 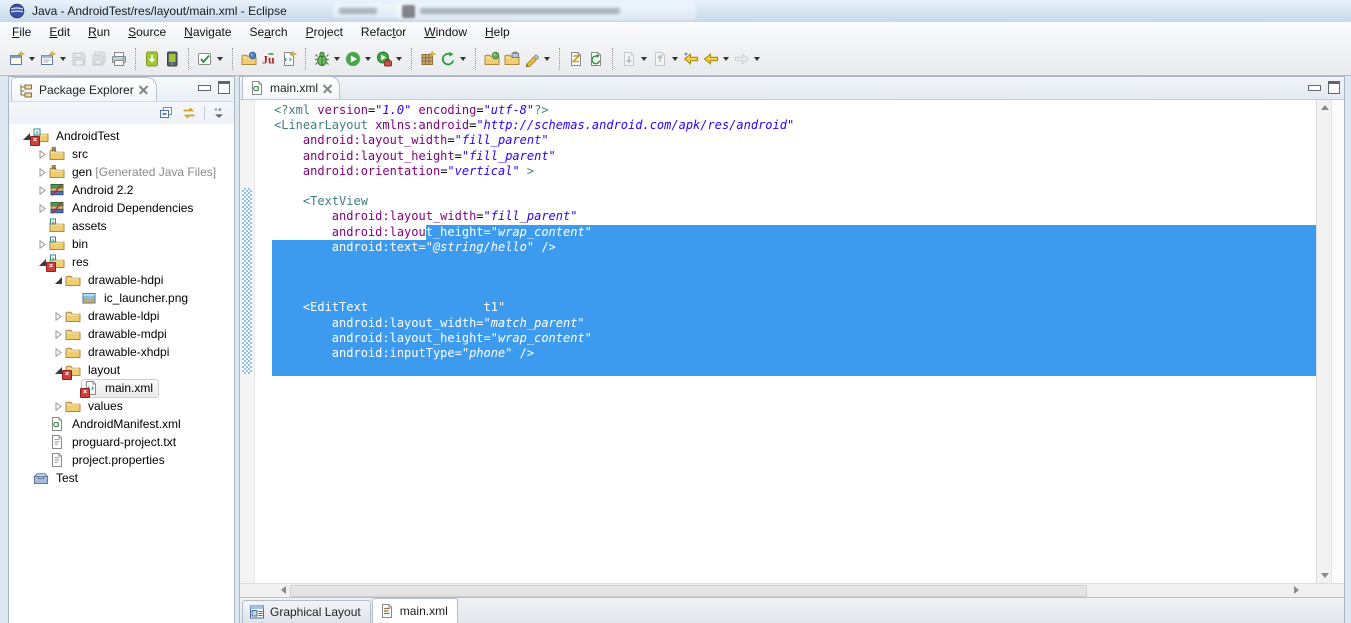 I want to click on tree-item-test: Test, so click(x=121, y=478).